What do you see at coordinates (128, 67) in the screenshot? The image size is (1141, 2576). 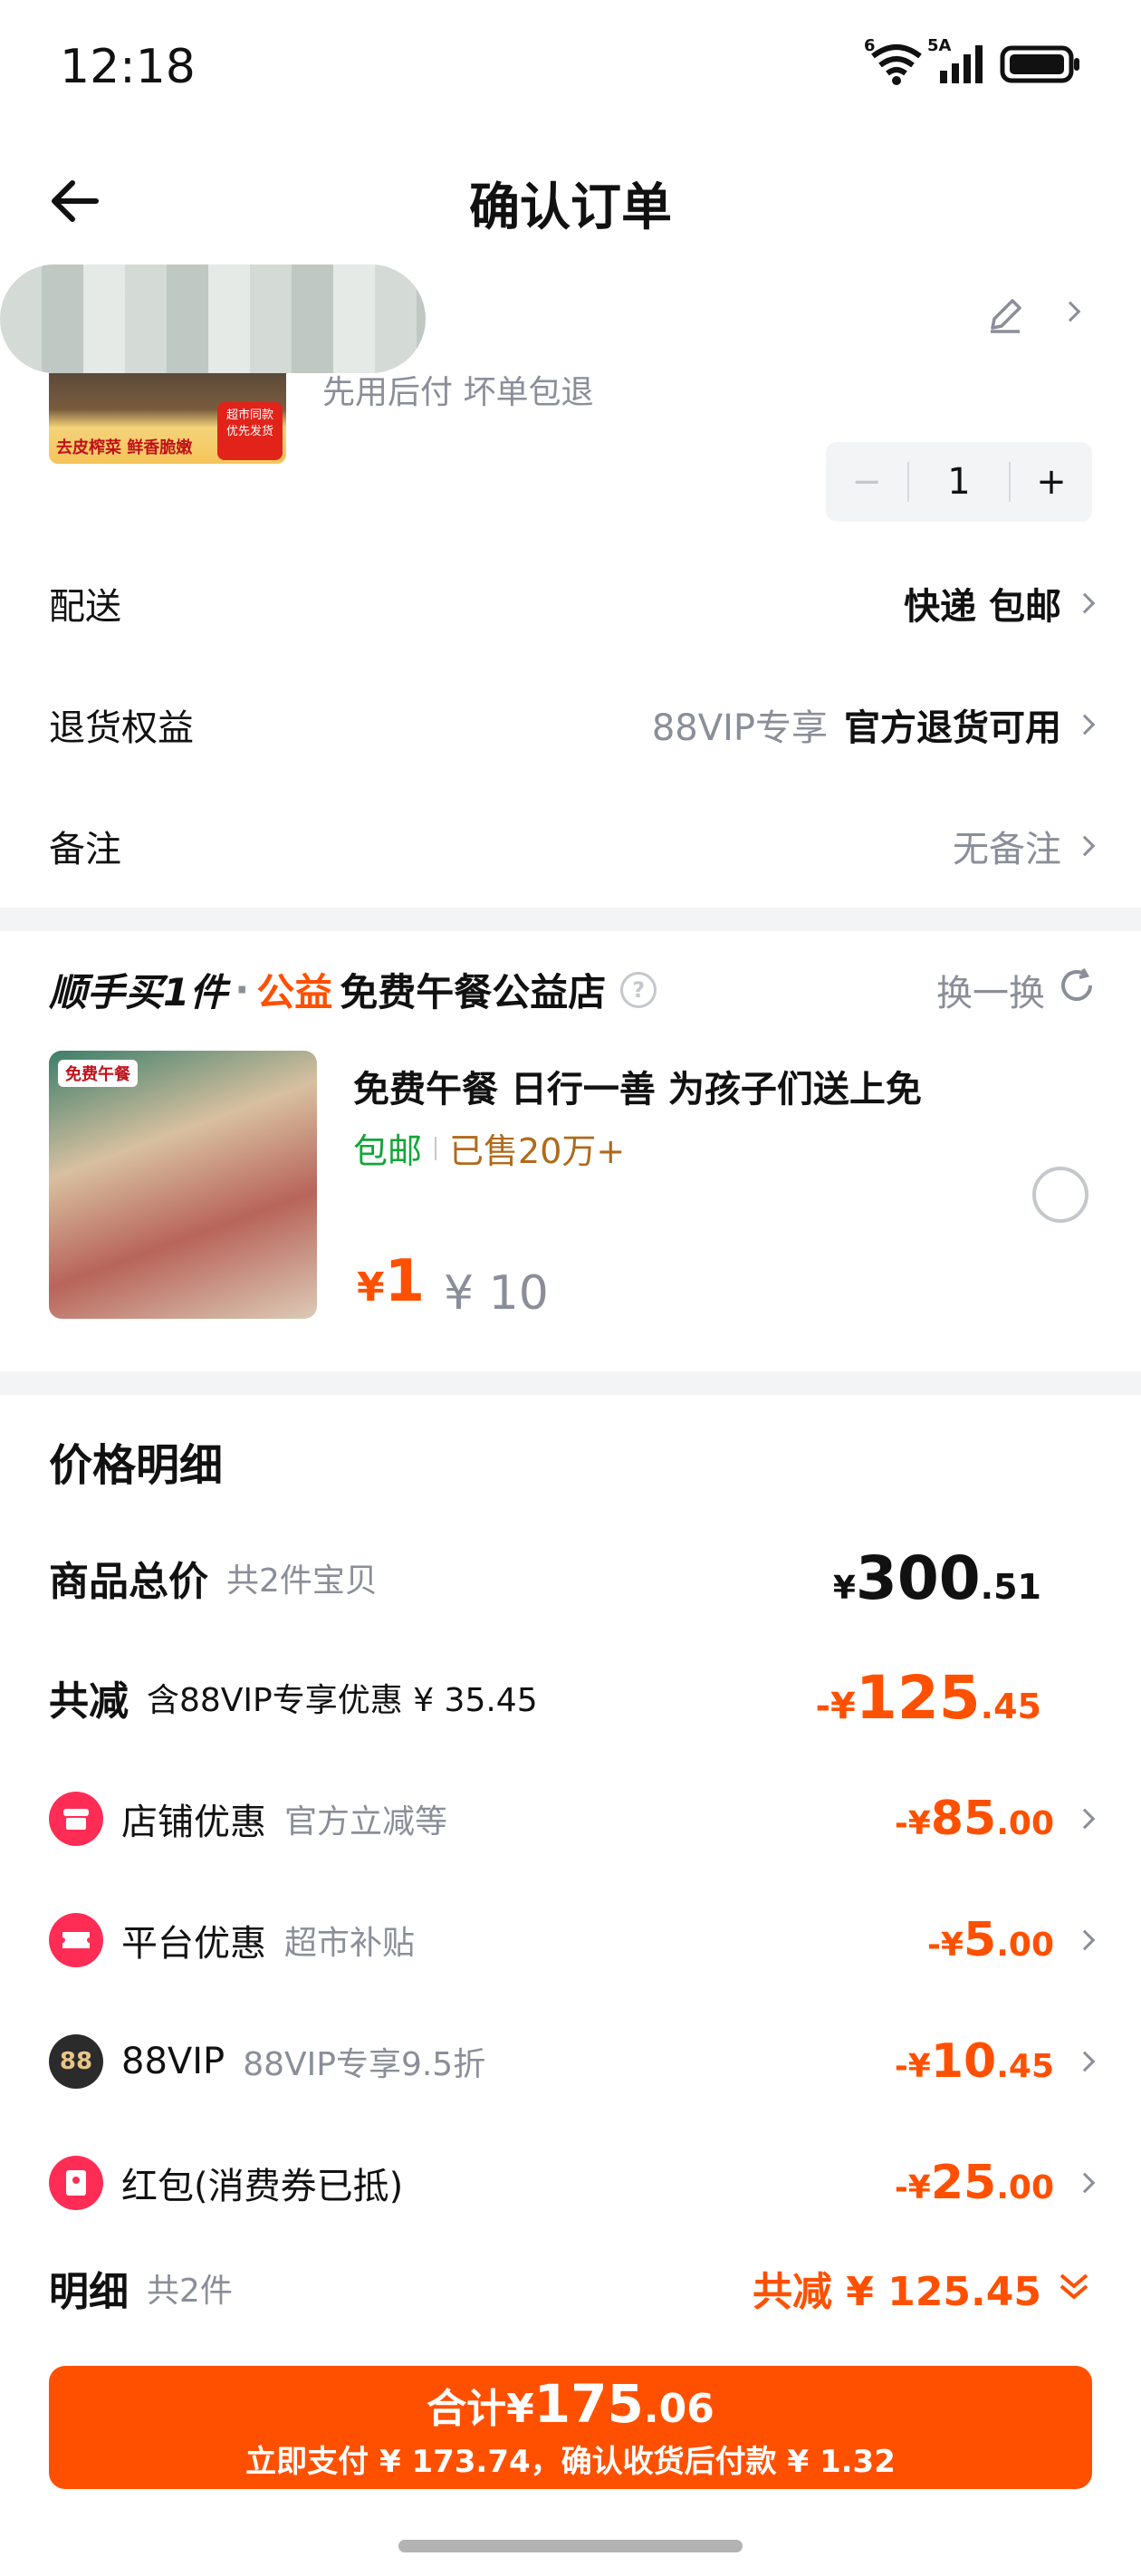 I see `status-time: 12:18` at bounding box center [128, 67].